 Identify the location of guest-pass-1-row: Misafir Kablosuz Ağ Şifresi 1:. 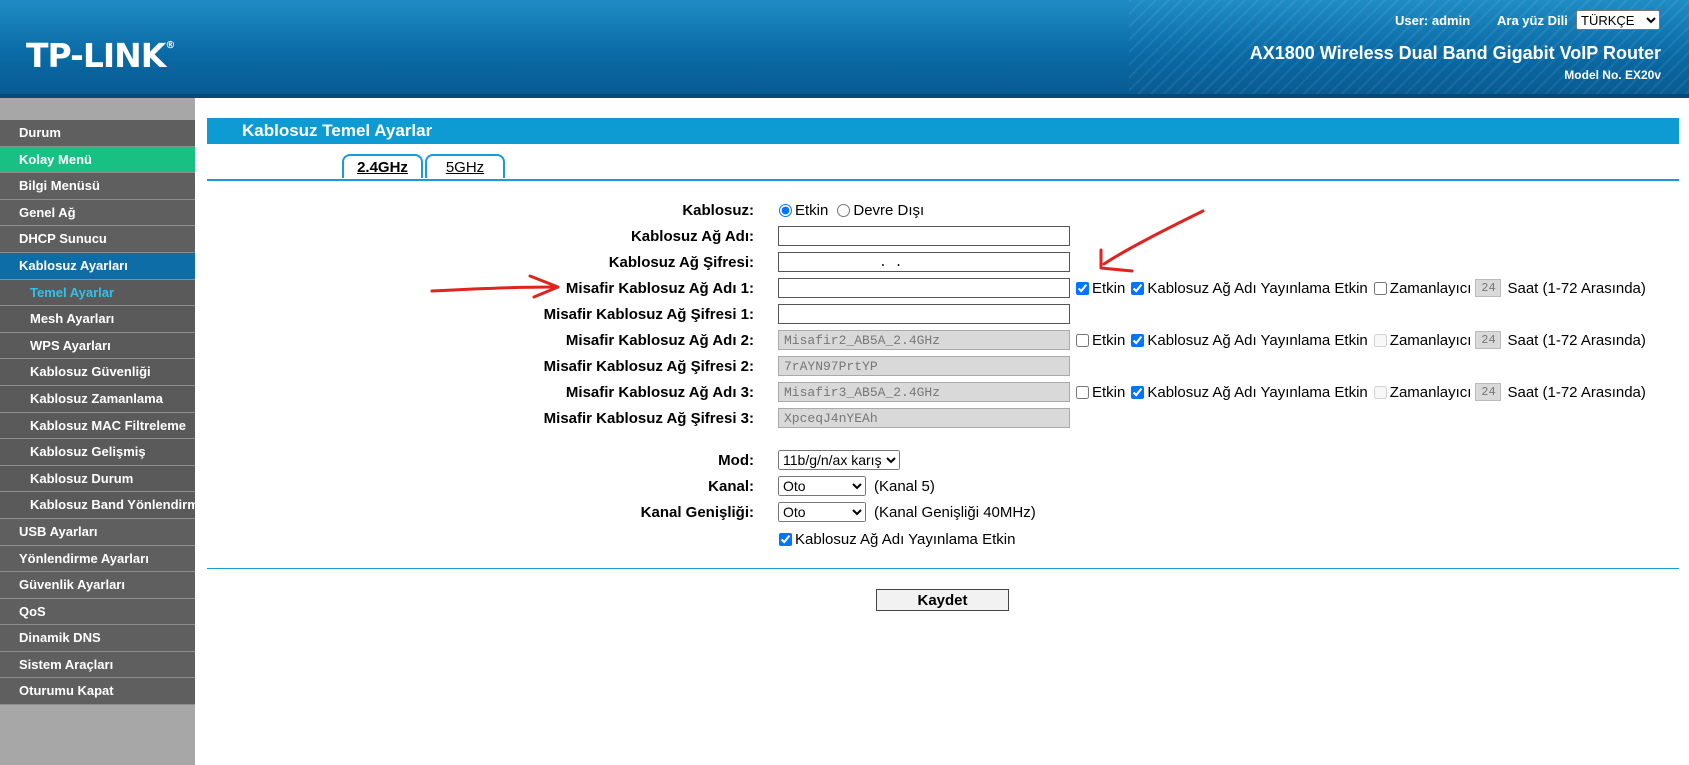
(942, 314).